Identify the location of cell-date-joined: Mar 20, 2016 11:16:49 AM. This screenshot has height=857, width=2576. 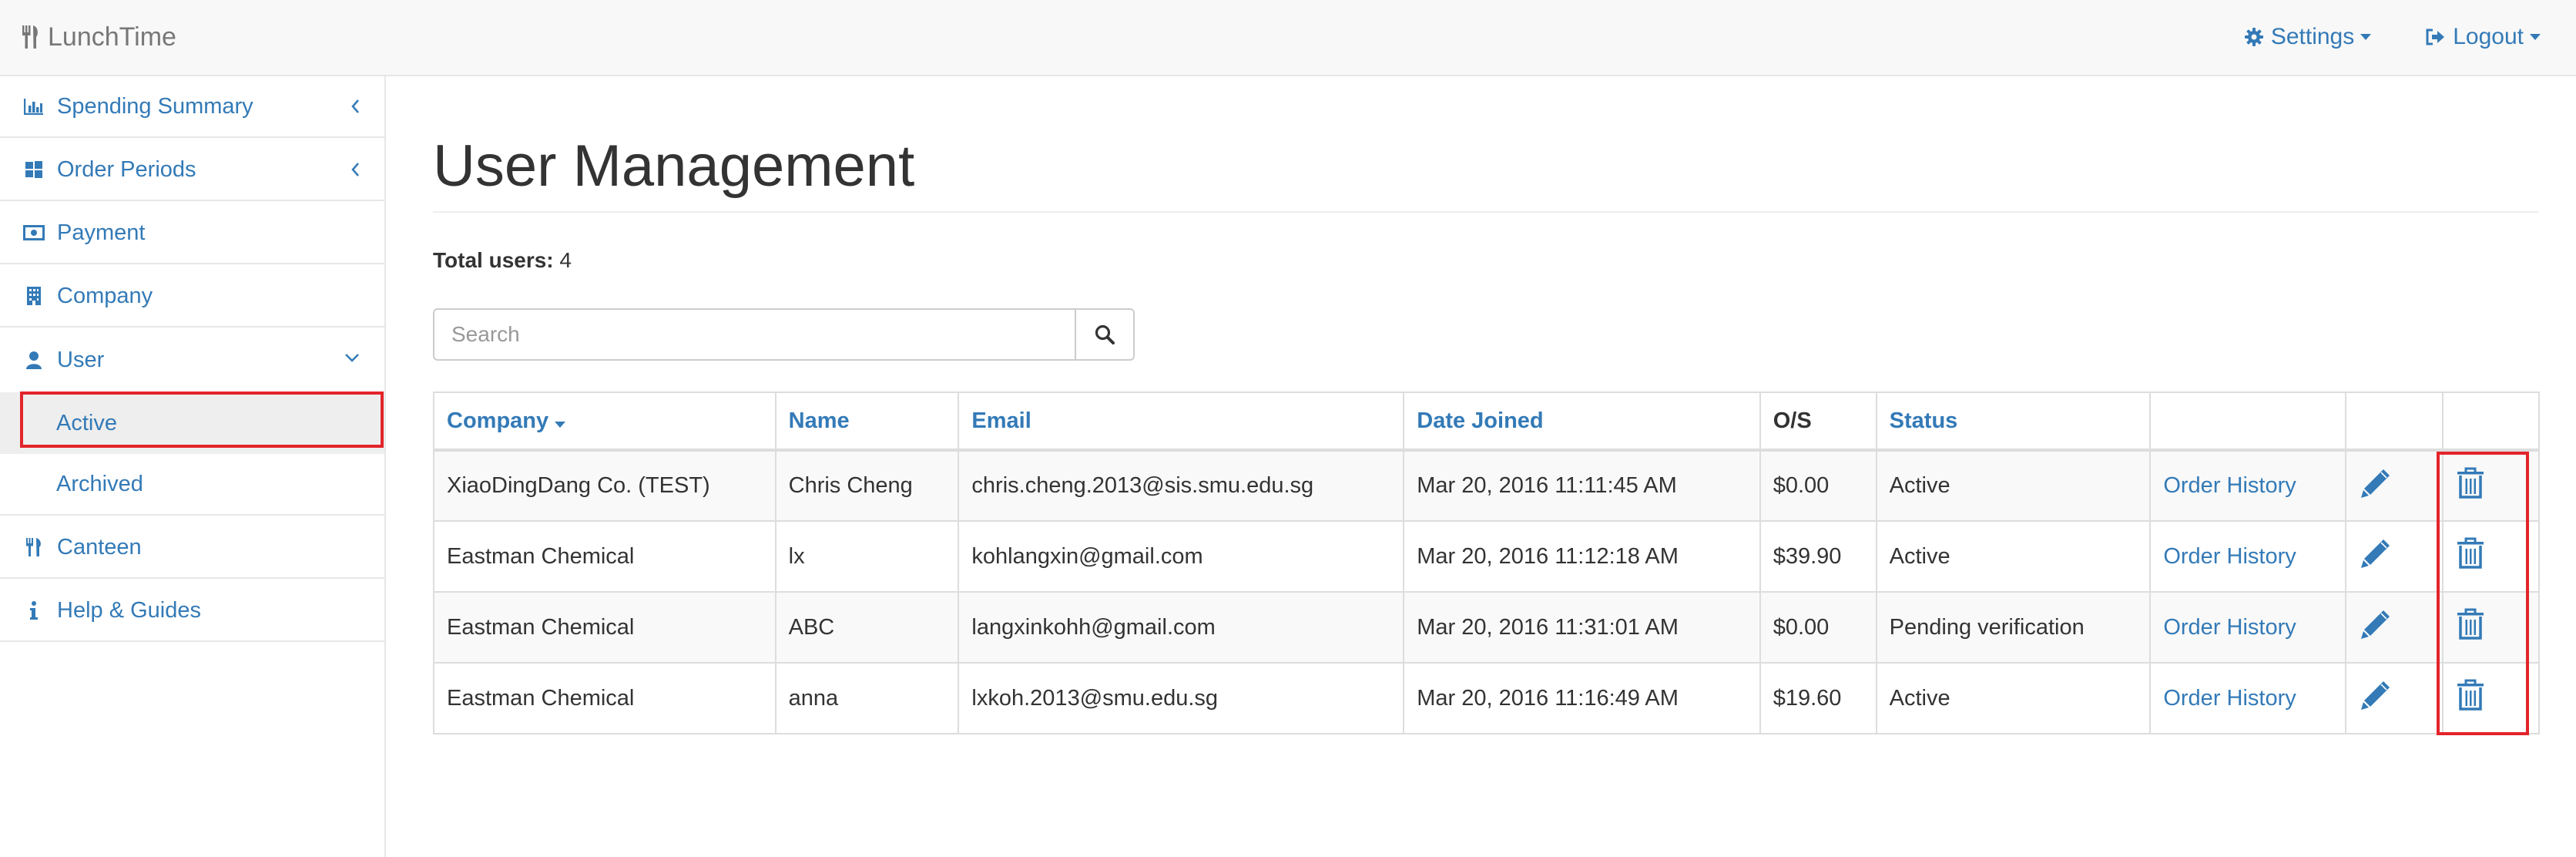
(1582, 698).